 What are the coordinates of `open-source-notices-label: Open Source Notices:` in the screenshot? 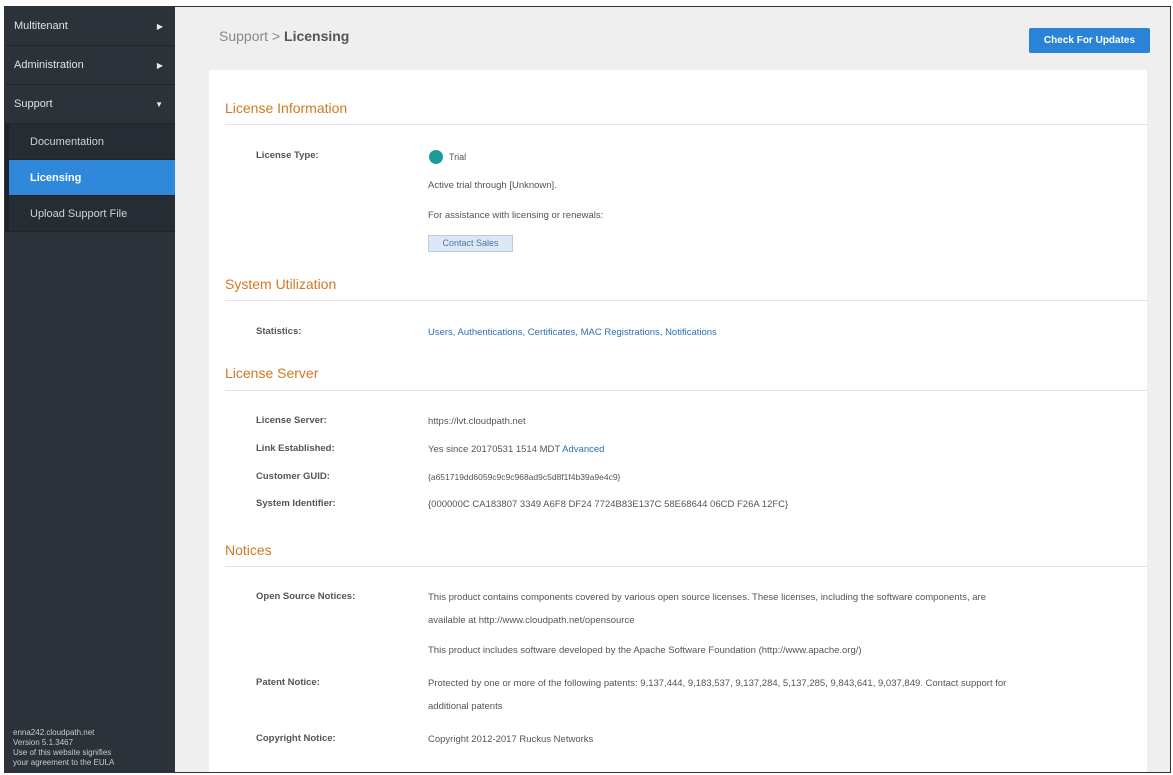 It's located at (306, 596).